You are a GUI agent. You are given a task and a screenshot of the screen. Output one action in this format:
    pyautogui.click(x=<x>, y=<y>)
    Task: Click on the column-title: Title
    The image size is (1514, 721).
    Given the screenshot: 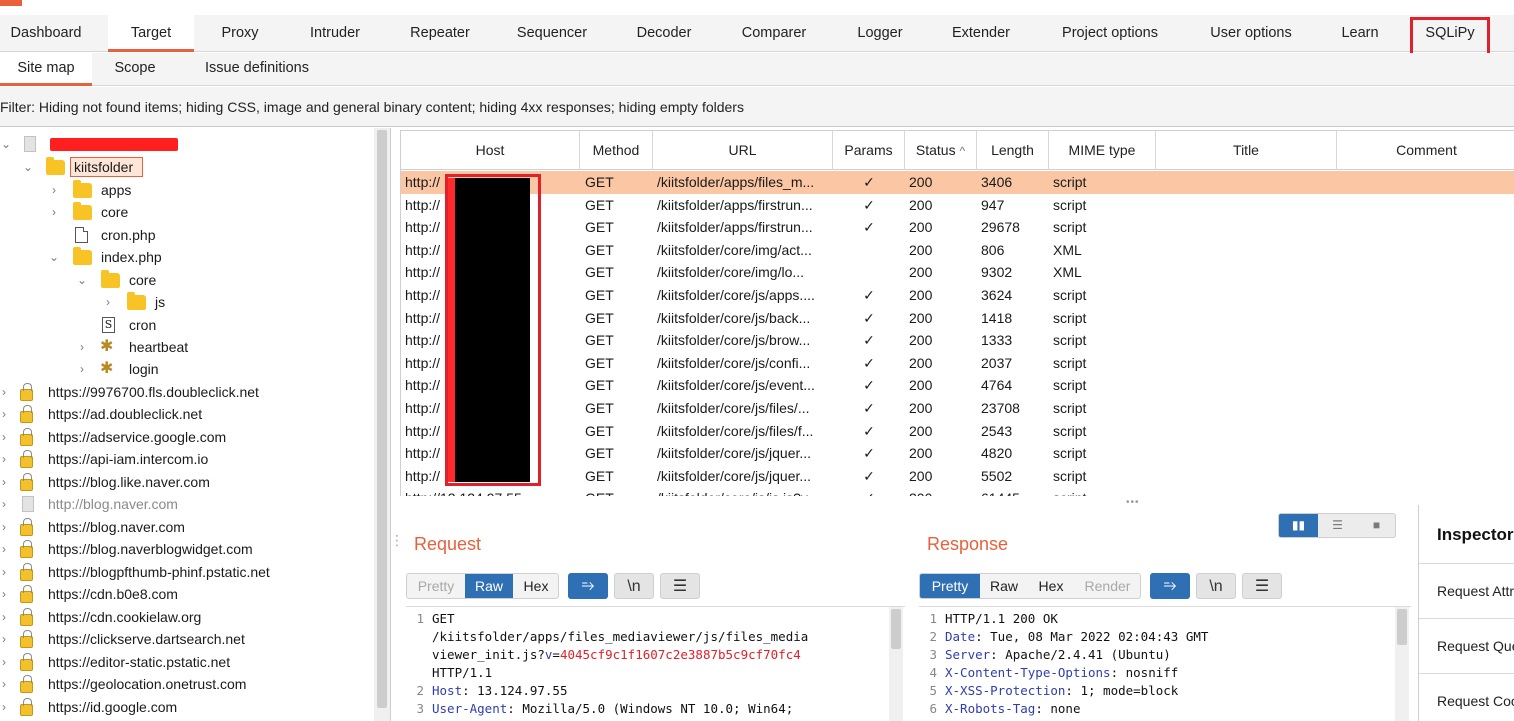 What is the action you would take?
    pyautogui.click(x=1246, y=150)
    